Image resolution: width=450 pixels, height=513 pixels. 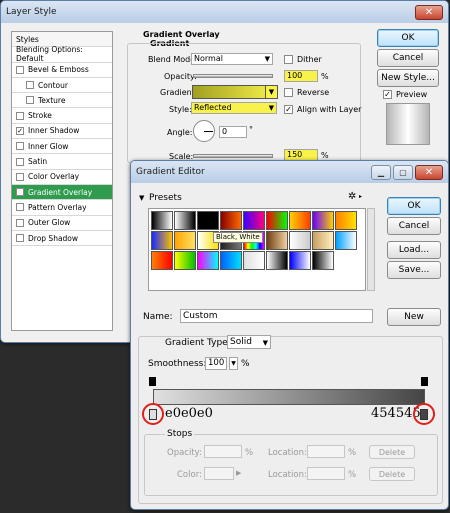 What do you see at coordinates (381, 172) in the screenshot?
I see `minimize-icon: ▁` at bounding box center [381, 172].